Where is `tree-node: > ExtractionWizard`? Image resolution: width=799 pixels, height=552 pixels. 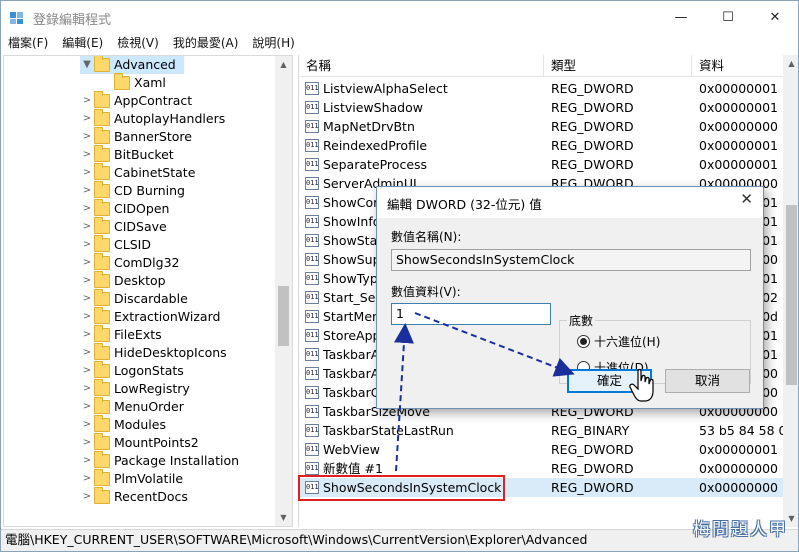 tree-node: > ExtractionWizard is located at coordinates (150, 316).